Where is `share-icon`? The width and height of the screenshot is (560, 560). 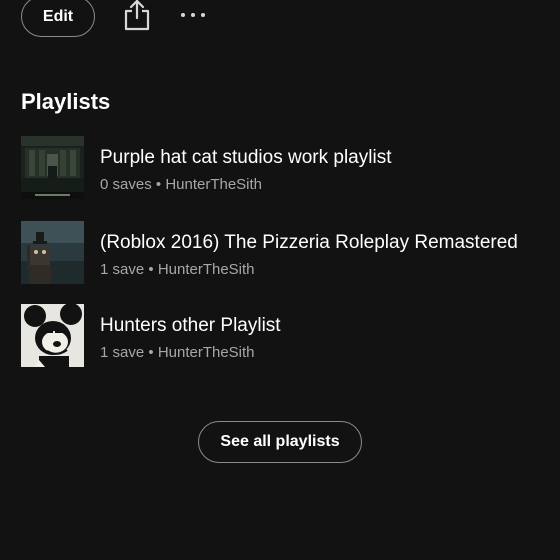 share-icon is located at coordinates (137, 15).